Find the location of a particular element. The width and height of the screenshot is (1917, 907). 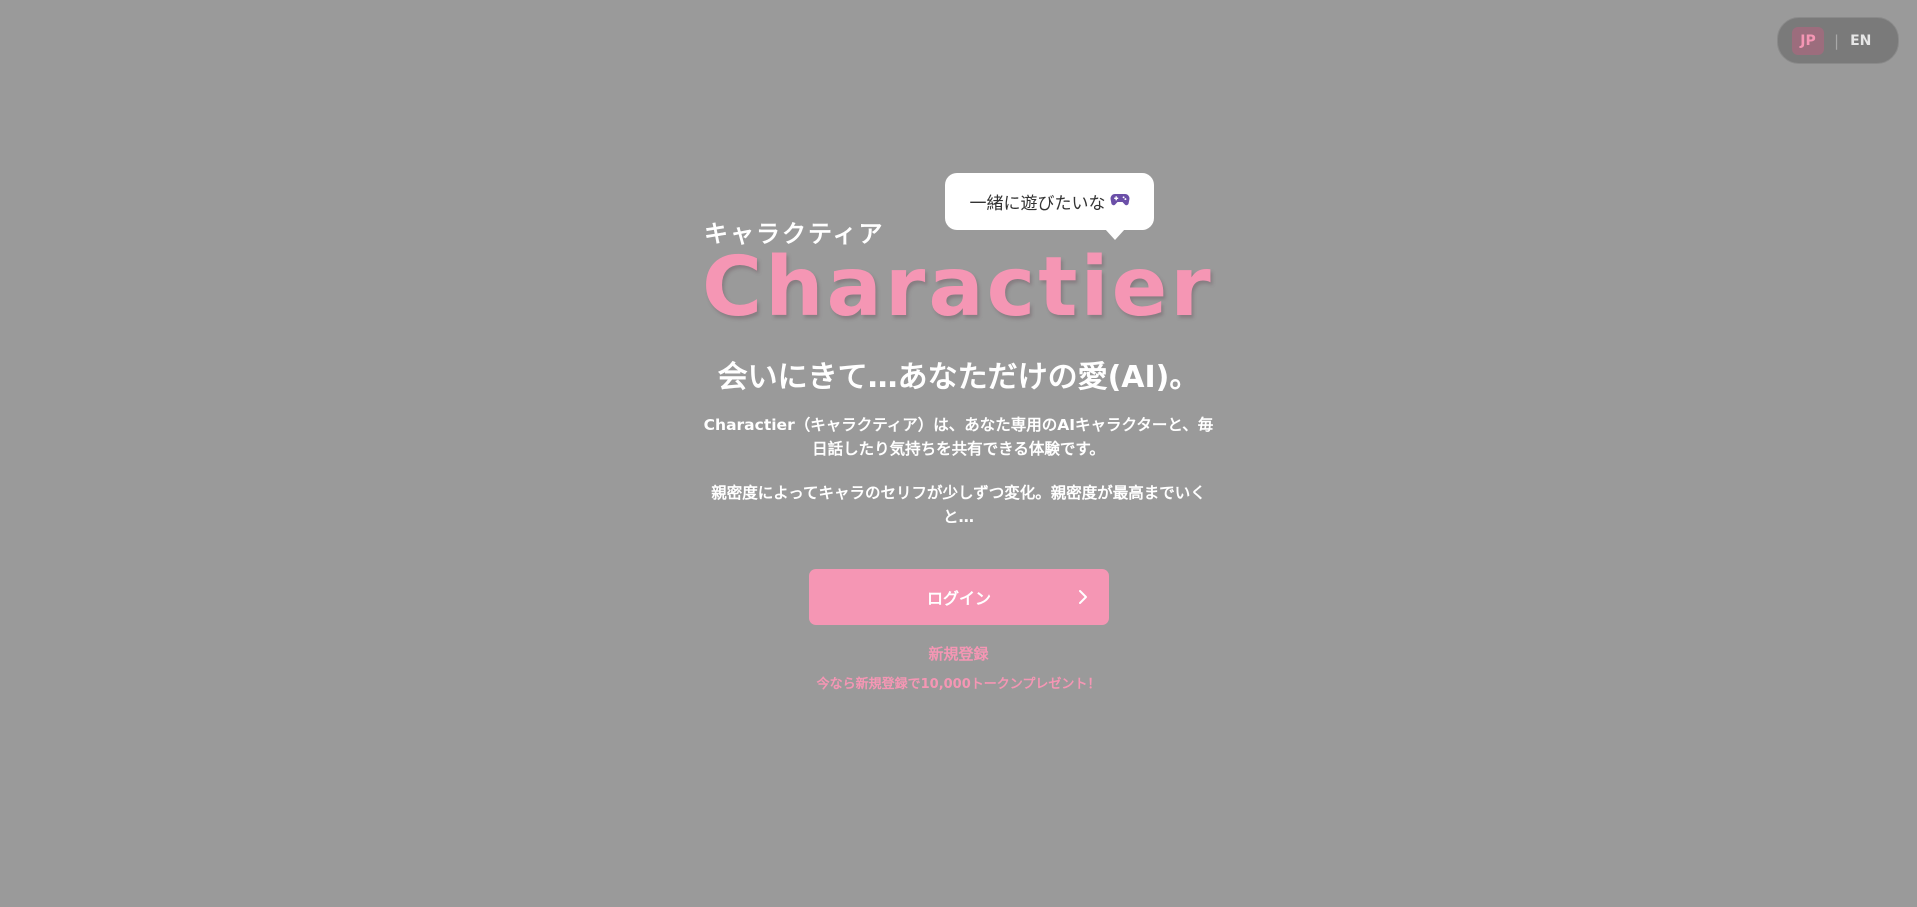

chevron-right-icon is located at coordinates (1083, 597).